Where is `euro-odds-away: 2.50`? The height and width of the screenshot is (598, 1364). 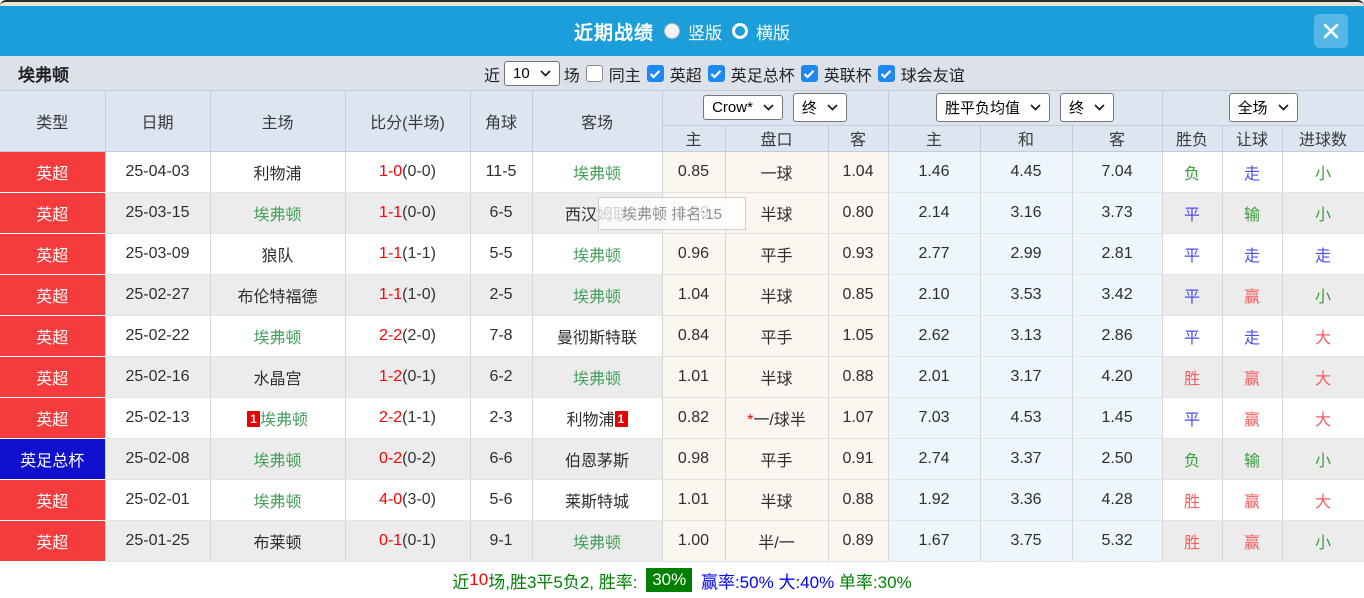 euro-odds-away: 2.50 is located at coordinates (1117, 459).